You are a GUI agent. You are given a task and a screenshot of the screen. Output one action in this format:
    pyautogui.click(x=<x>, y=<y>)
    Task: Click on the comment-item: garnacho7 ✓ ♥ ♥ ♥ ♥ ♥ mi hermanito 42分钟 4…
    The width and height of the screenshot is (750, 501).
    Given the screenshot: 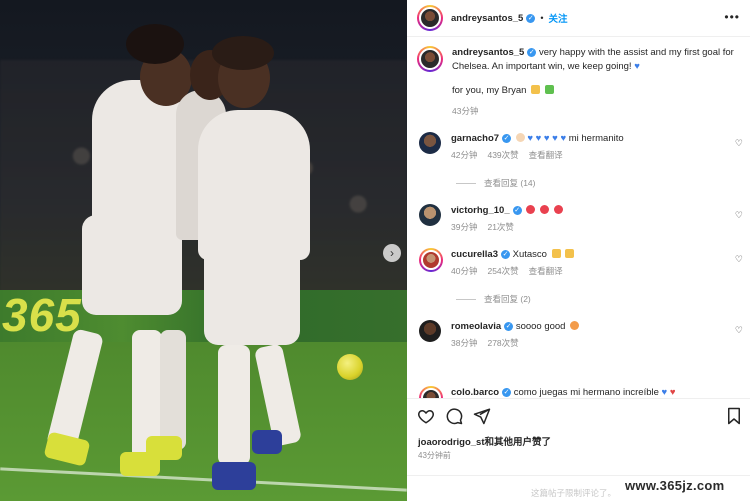 What is the action you would take?
    pyautogui.click(x=579, y=147)
    